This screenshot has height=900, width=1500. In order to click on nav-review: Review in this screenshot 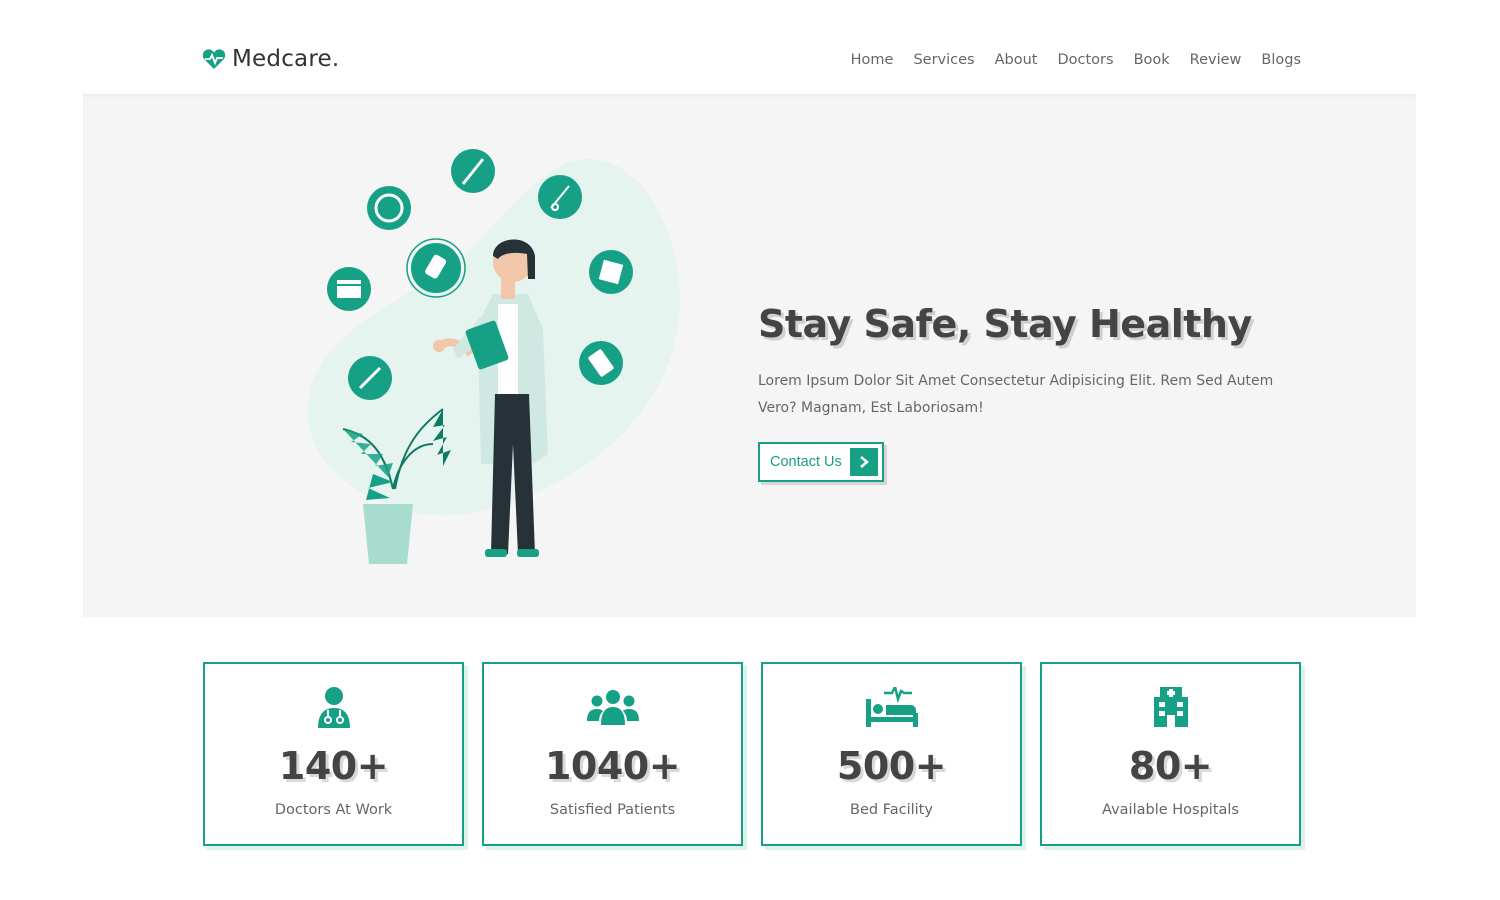, I will do `click(1216, 60)`.